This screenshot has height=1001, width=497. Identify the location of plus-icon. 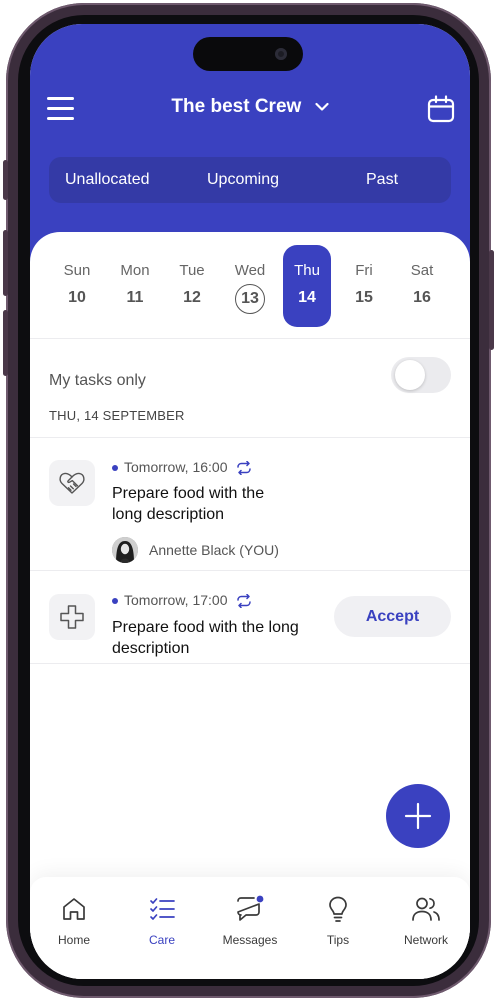
(418, 816).